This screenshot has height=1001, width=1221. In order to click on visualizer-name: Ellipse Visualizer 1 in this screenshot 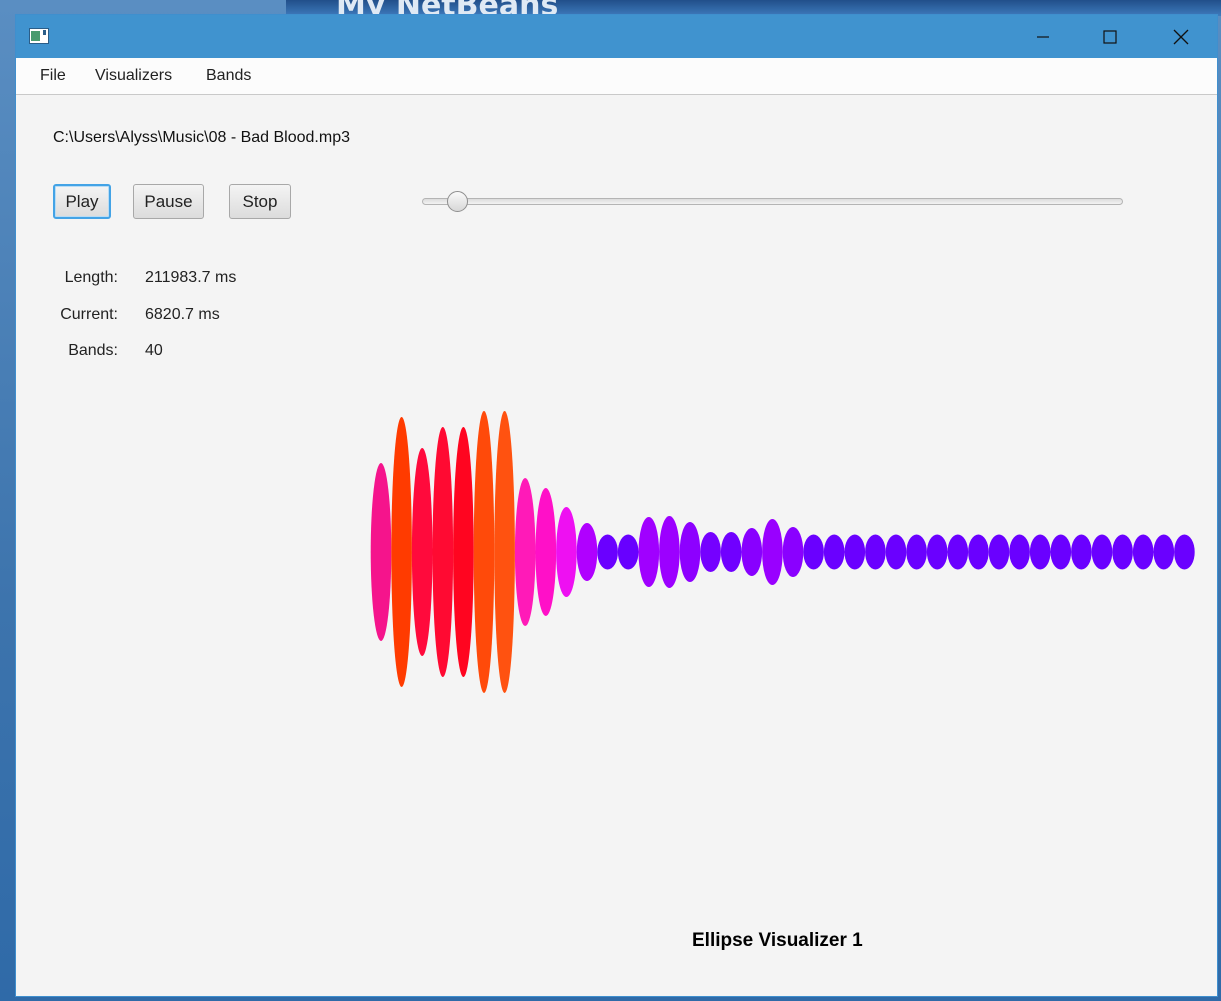, I will do `click(777, 940)`.